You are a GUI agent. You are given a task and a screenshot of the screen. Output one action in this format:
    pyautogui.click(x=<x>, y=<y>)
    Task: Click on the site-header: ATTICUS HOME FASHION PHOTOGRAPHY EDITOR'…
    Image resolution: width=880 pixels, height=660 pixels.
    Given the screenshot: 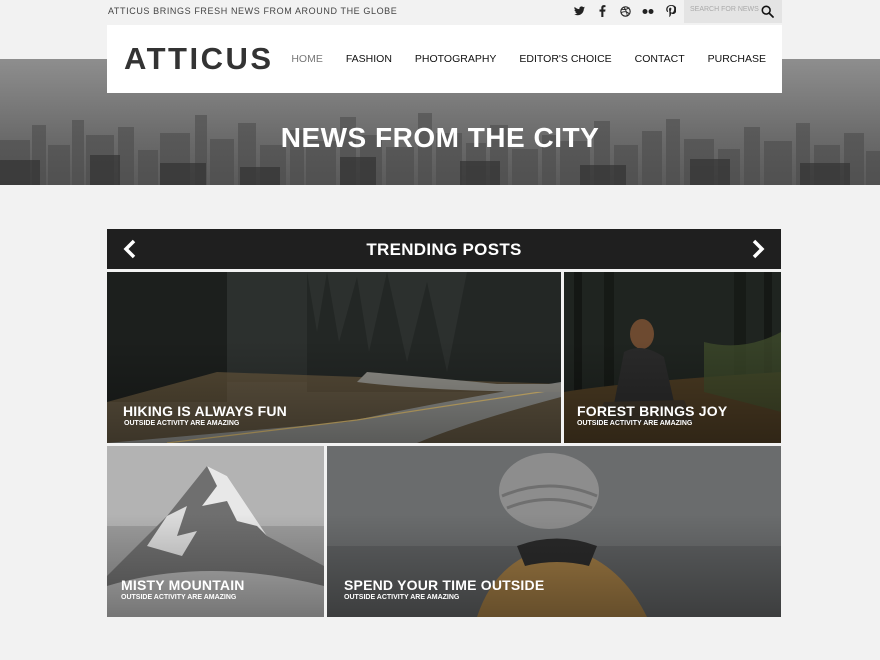 What is the action you would take?
    pyautogui.click(x=444, y=59)
    